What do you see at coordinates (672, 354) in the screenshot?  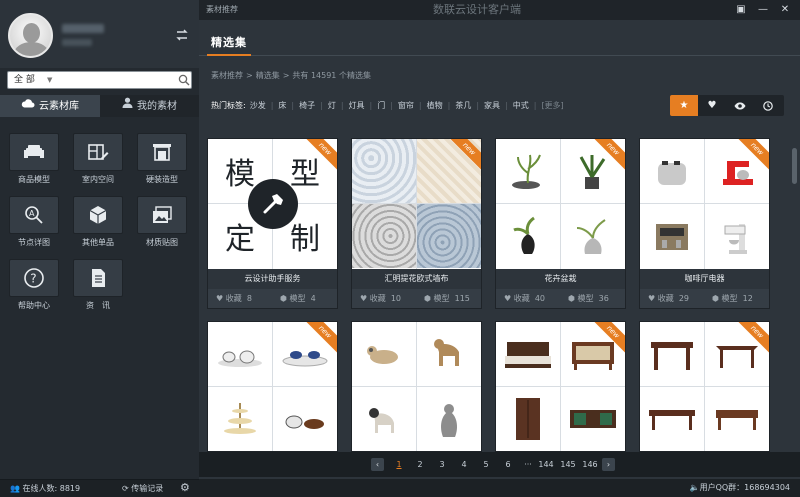 I see `table-thumb` at bounding box center [672, 354].